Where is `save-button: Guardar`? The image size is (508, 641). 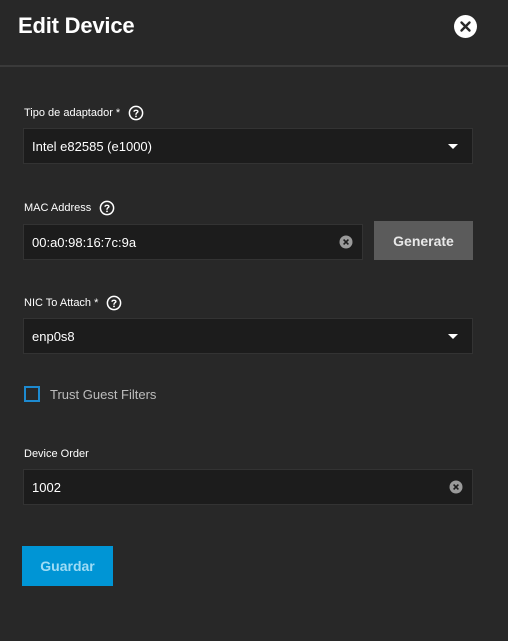 save-button: Guardar is located at coordinates (67, 566).